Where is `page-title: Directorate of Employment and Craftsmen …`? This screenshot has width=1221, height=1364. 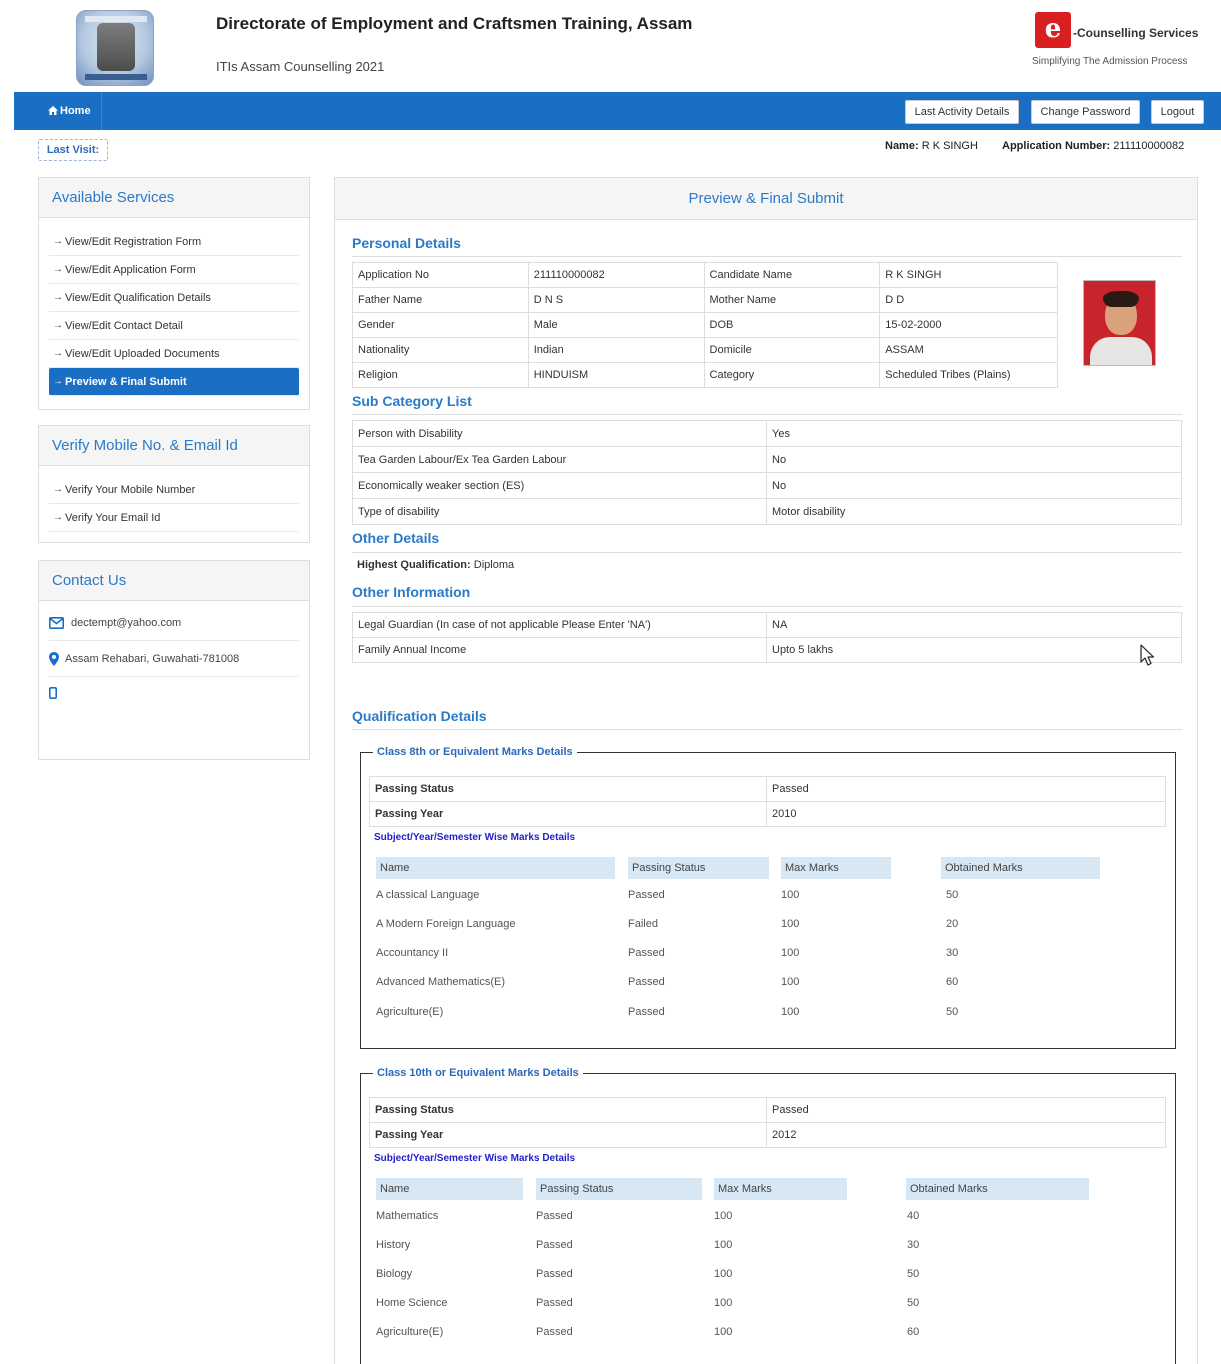 page-title: Directorate of Employment and Craftsmen … is located at coordinates (454, 23).